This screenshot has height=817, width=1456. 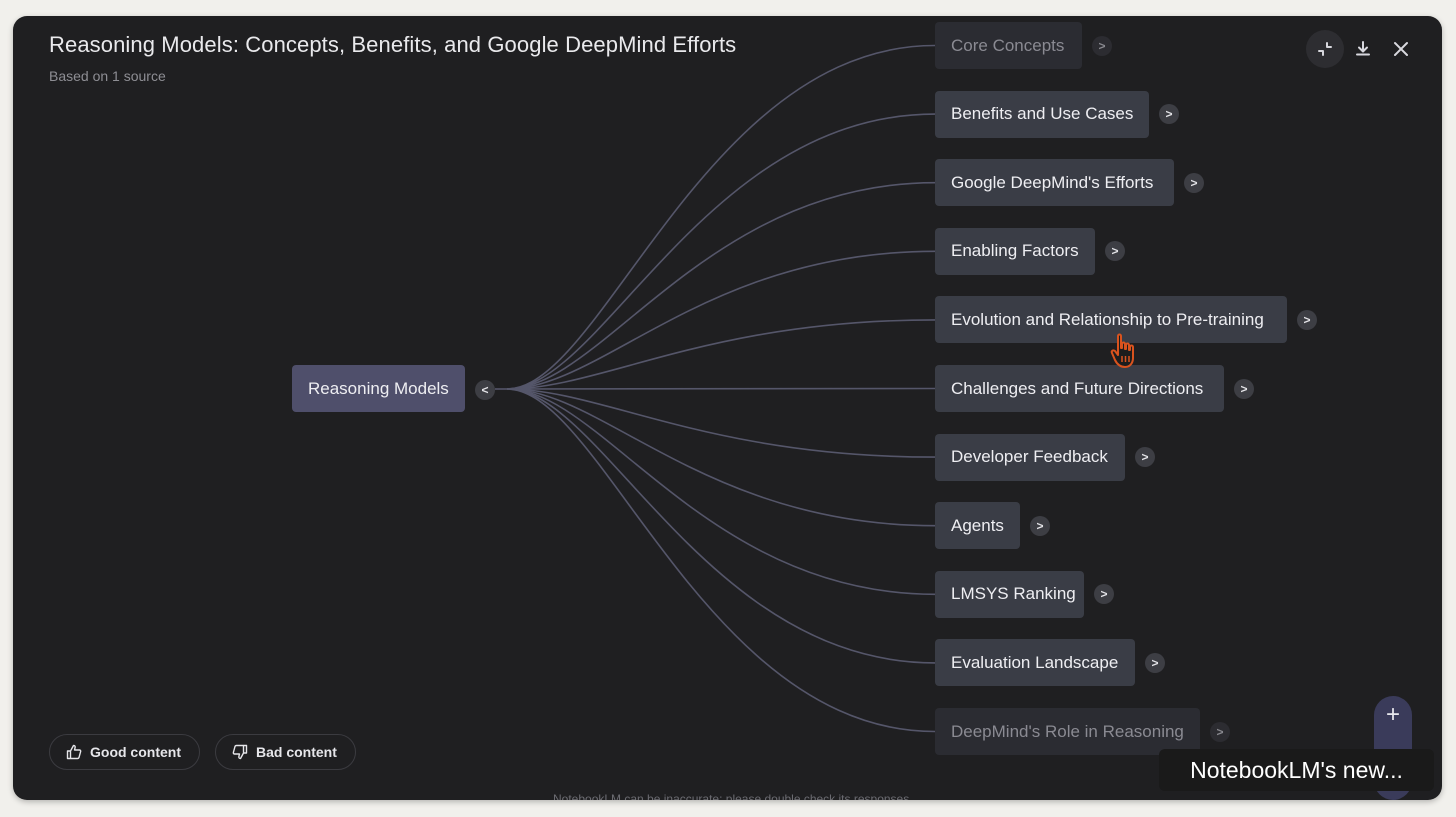 I want to click on hand-pointer-icon, so click(x=1122, y=350).